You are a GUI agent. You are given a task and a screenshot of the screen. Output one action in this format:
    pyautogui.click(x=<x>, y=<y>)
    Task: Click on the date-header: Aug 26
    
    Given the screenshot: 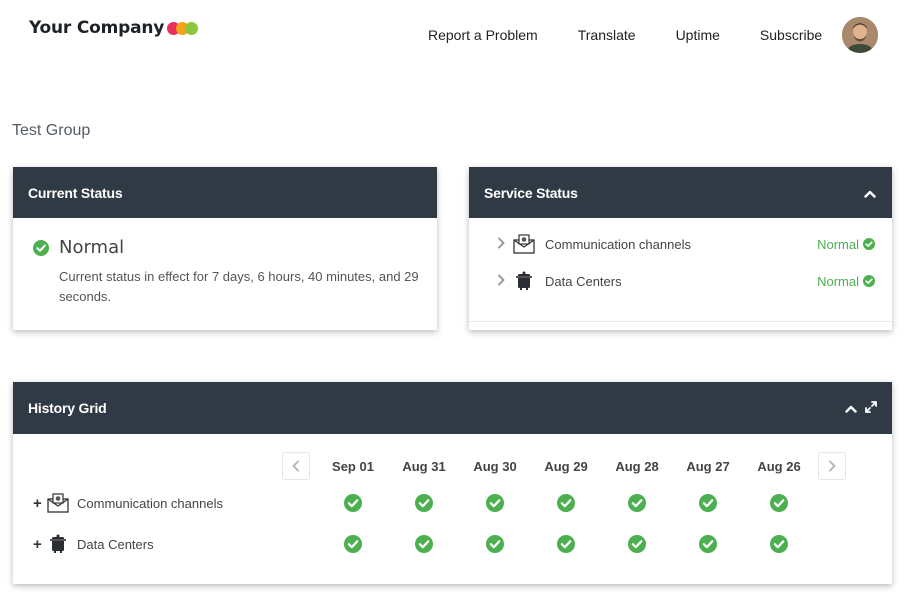 What is the action you would take?
    pyautogui.click(x=779, y=466)
    